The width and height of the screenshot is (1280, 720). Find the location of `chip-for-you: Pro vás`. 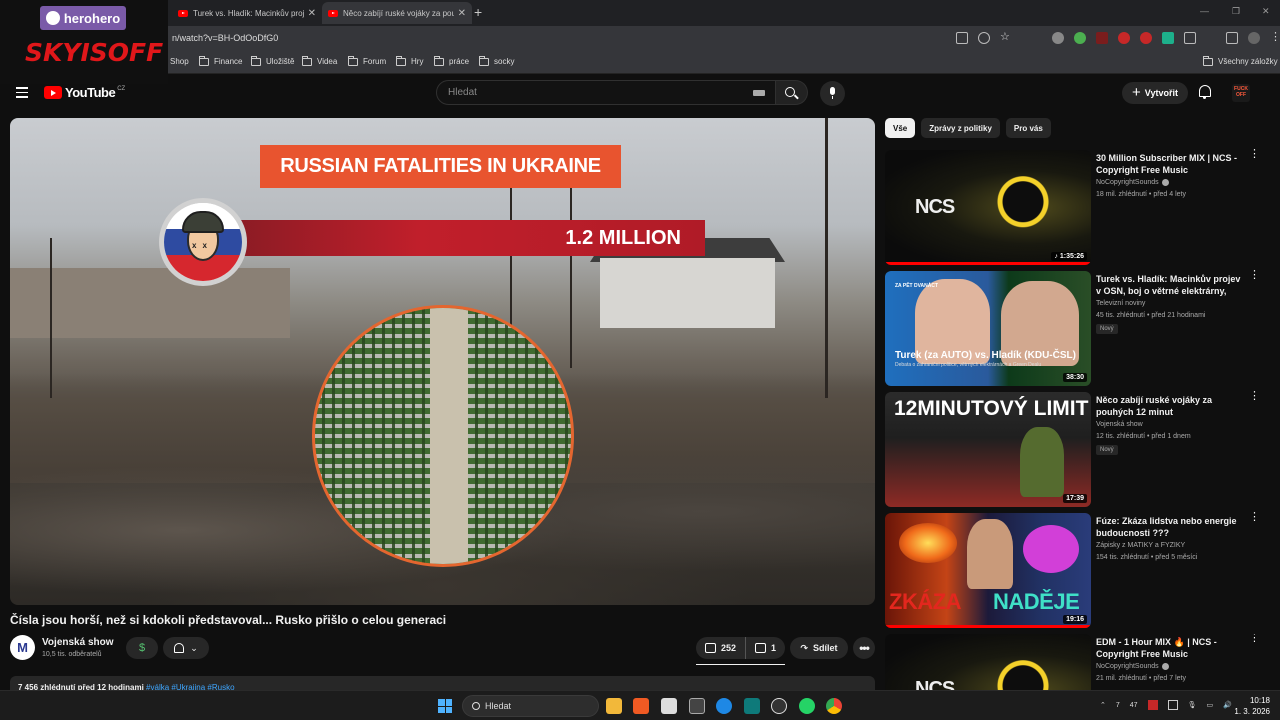

chip-for-you: Pro vás is located at coordinates (1028, 128).